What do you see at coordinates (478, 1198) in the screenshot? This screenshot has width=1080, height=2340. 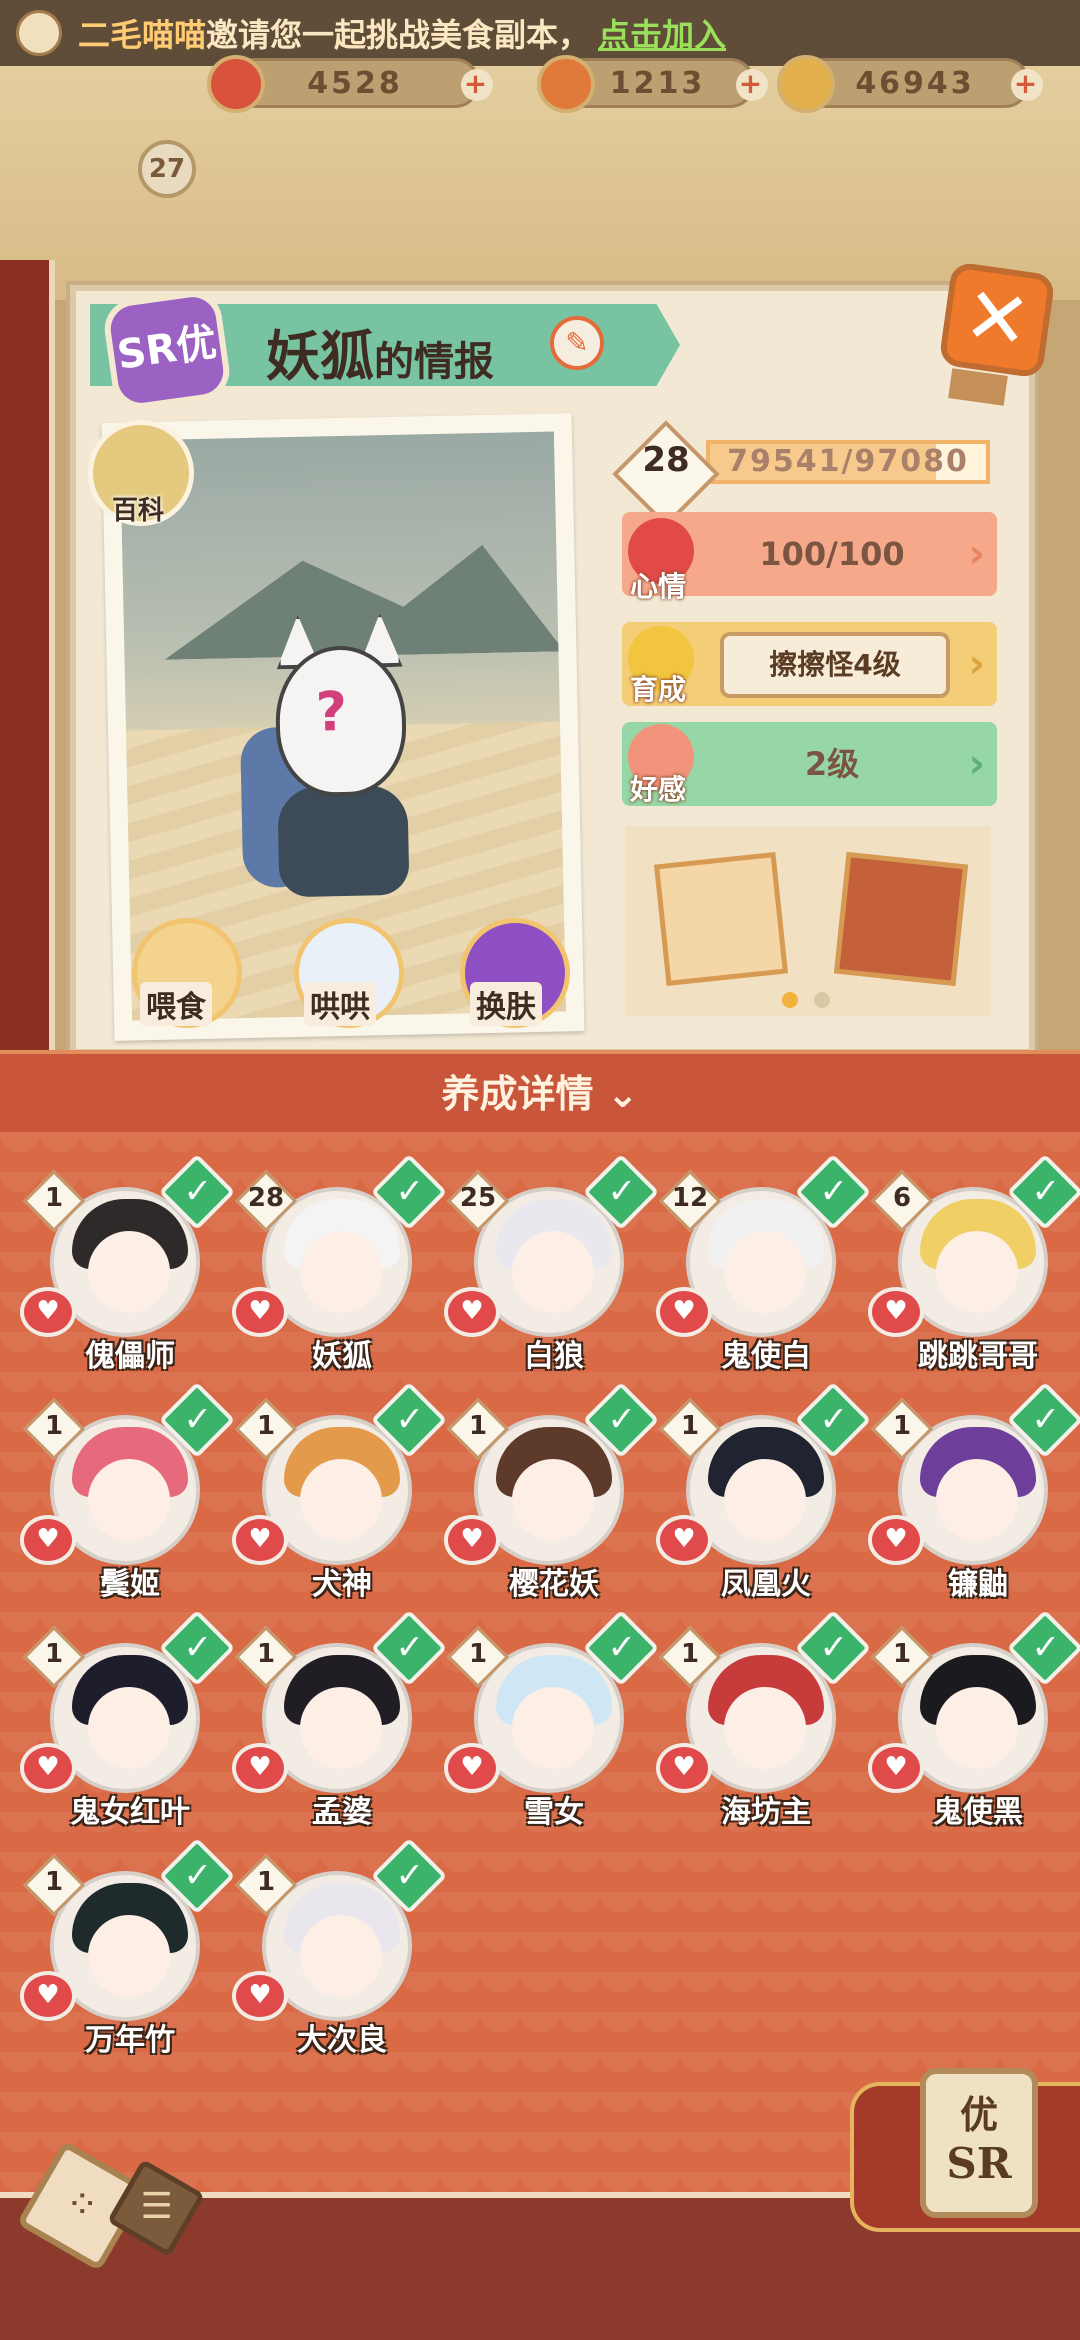 I see `monster-level: 25` at bounding box center [478, 1198].